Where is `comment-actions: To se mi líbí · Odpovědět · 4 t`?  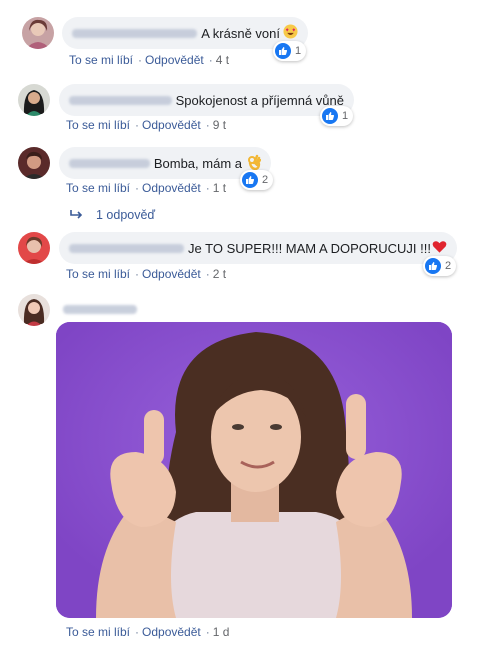 comment-actions: To se mi líbí · Odpovědět · 4 t is located at coordinates (149, 60).